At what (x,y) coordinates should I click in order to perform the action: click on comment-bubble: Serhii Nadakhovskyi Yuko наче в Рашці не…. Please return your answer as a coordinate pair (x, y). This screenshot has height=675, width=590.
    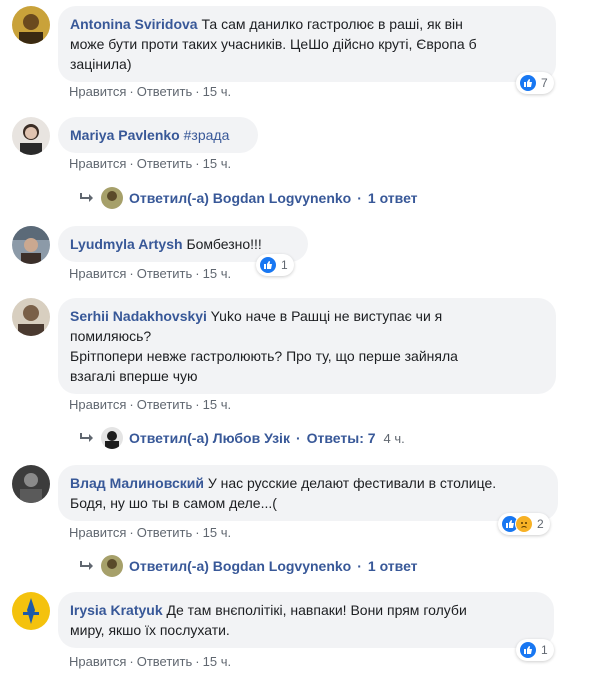
    Looking at the image, I should click on (307, 346).